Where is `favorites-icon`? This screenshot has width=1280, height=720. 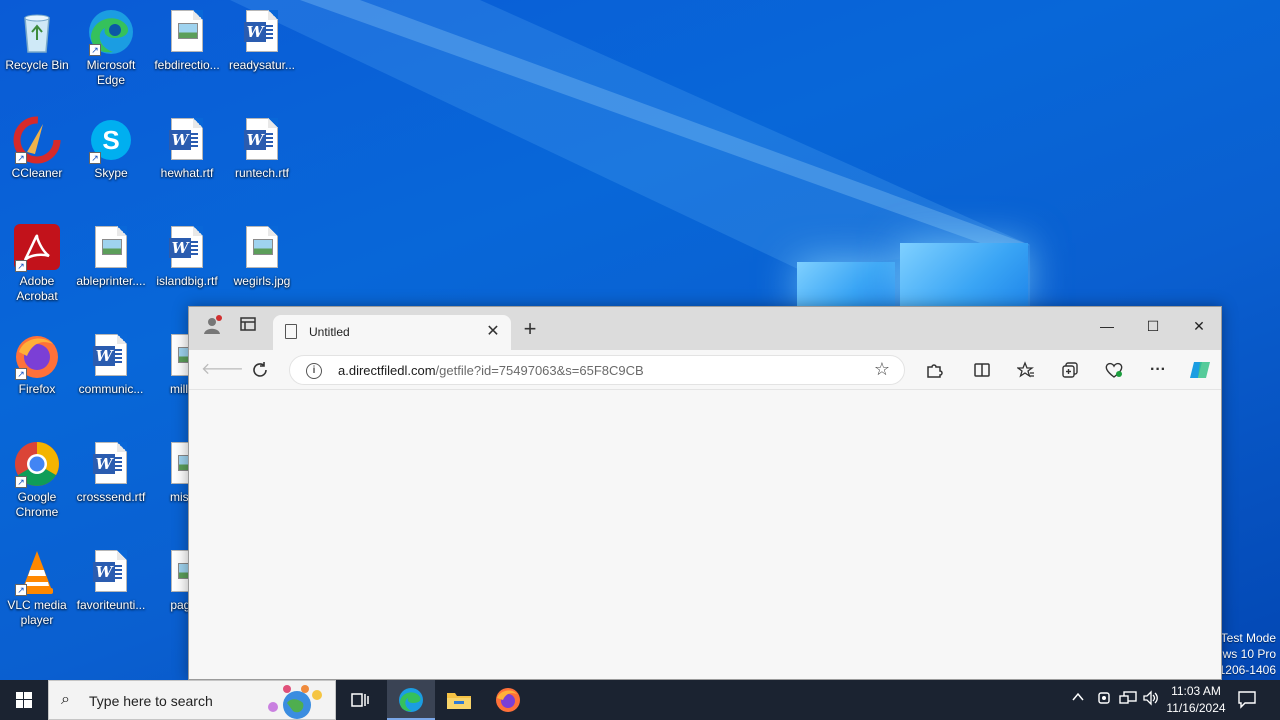 favorites-icon is located at coordinates (1025, 369).